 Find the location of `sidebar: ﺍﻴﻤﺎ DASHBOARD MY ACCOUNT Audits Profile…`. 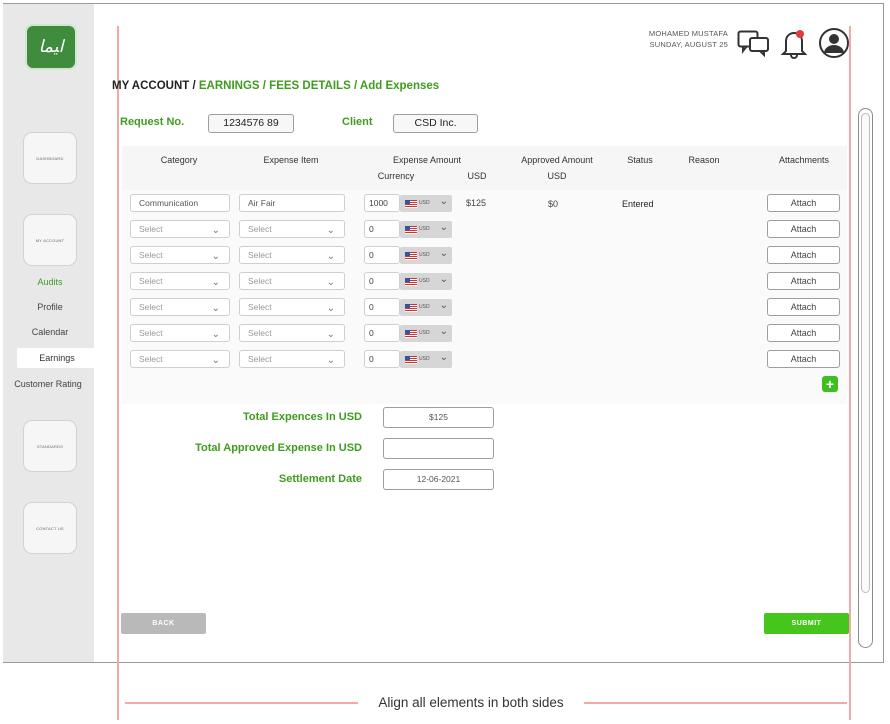

sidebar: ﺍﻴﻤﺎ DASHBOARD MY ACCOUNT Audits Profile… is located at coordinates (50, 333).